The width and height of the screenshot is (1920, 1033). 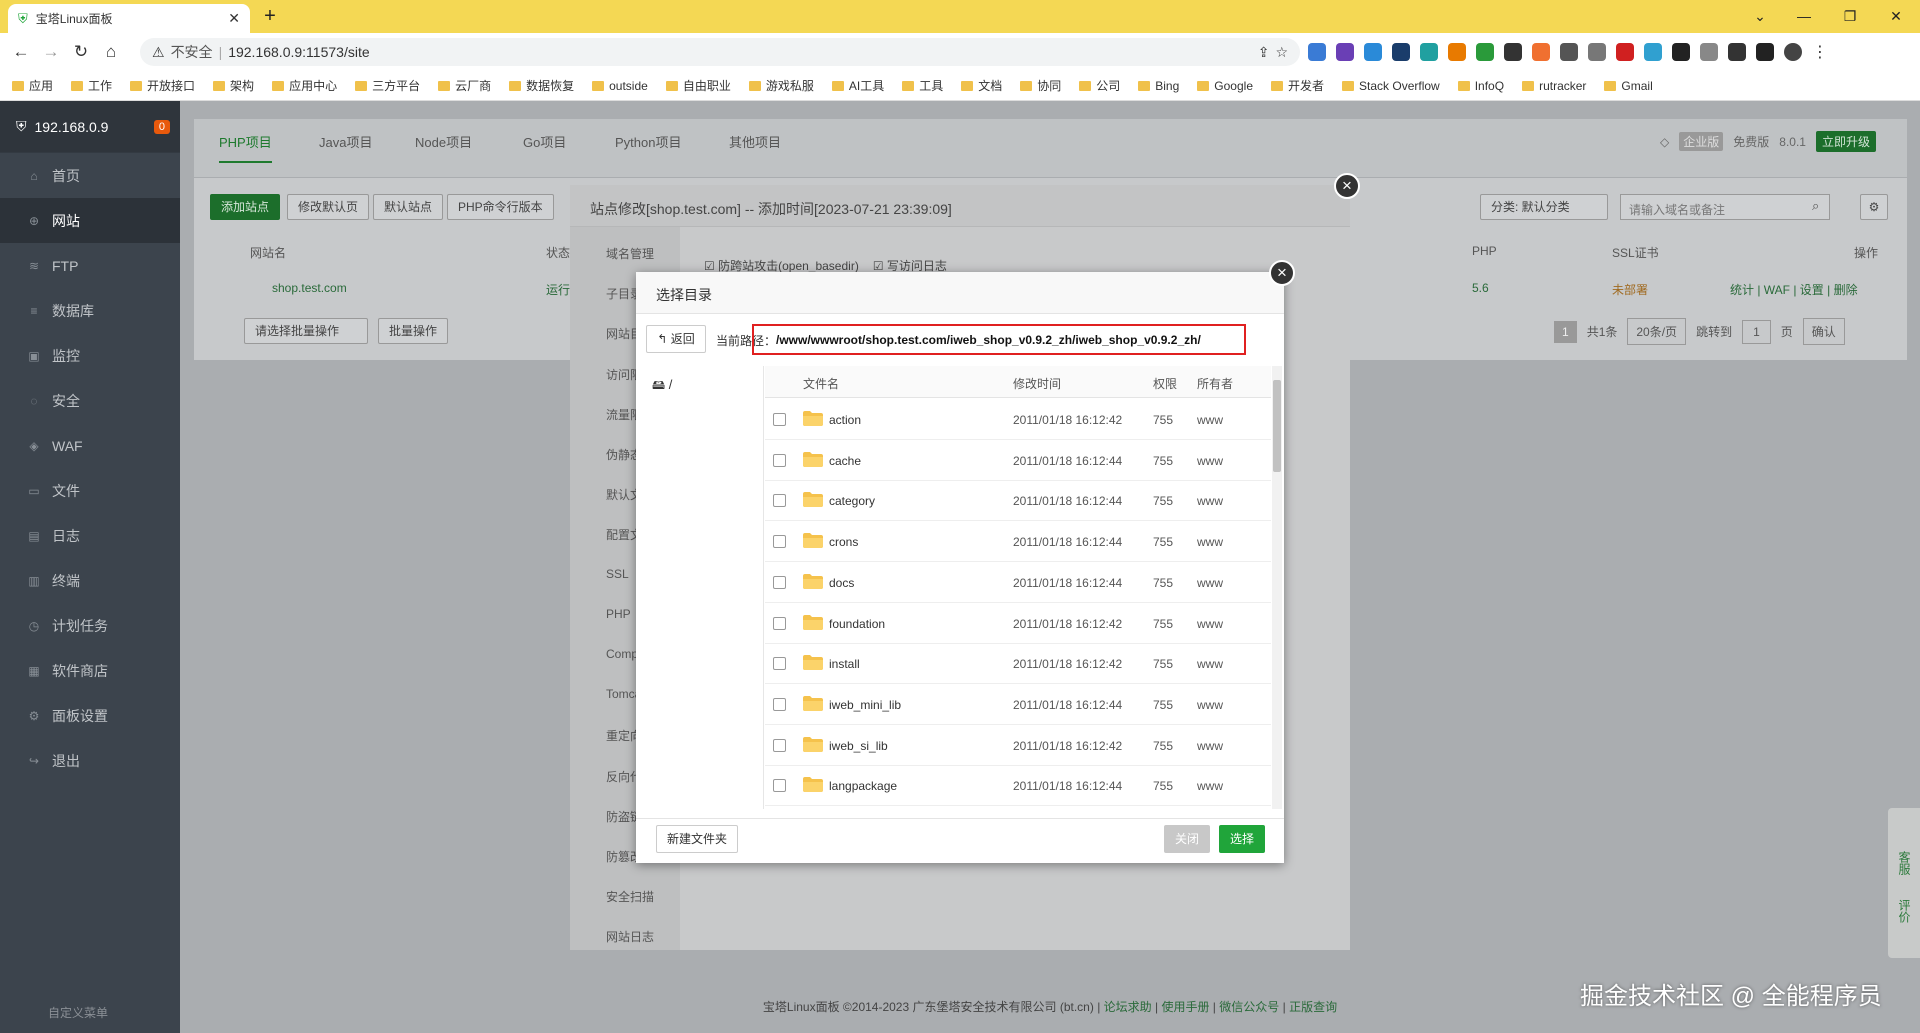 I want to click on sidebar-item: ▤ 日志, so click(x=90, y=535).